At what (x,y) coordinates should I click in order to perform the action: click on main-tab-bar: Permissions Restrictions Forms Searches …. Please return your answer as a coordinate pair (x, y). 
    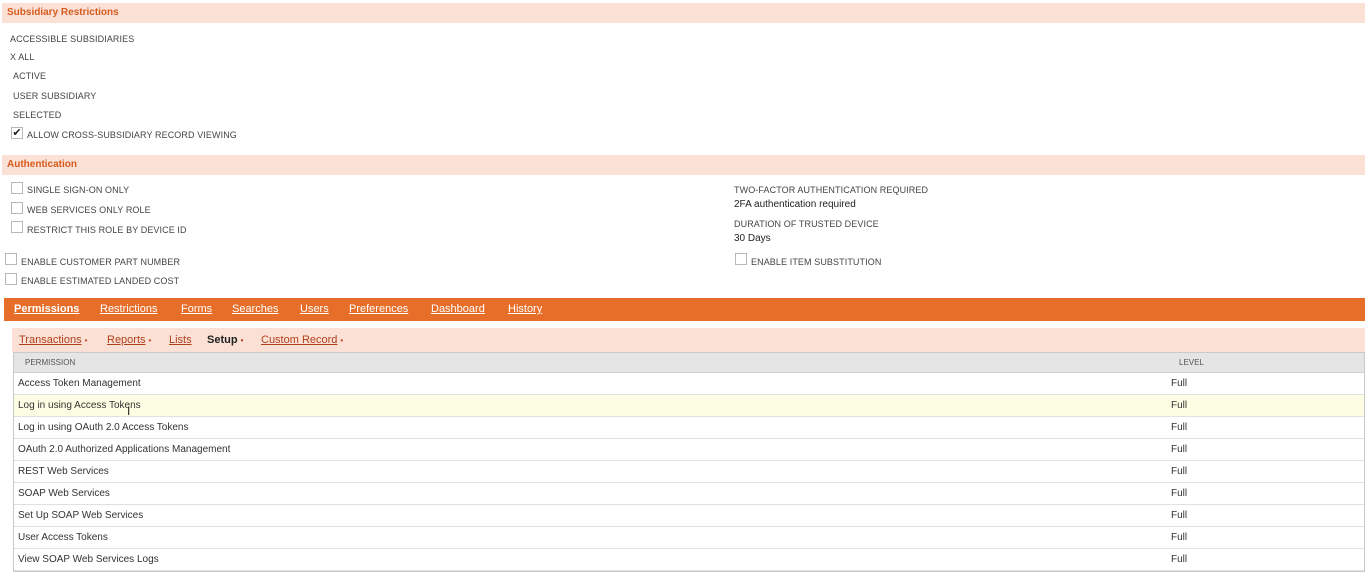
    Looking at the image, I should click on (684, 309).